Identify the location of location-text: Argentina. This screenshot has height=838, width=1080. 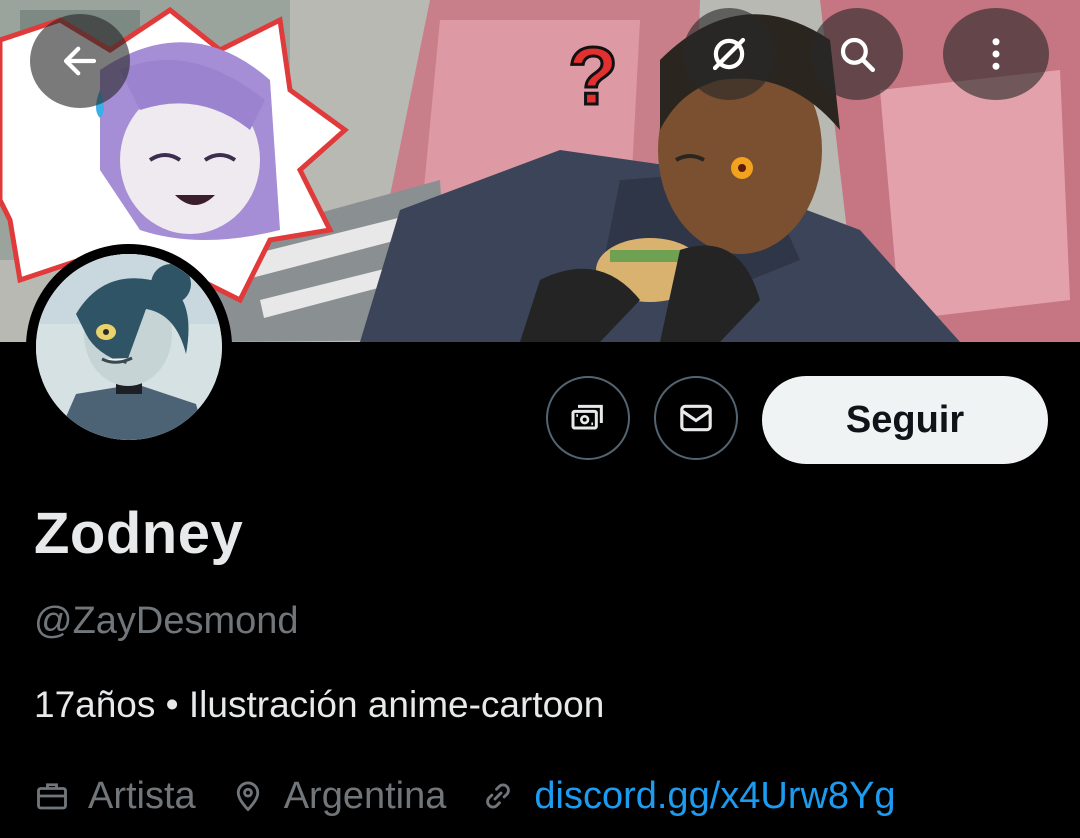
(365, 795).